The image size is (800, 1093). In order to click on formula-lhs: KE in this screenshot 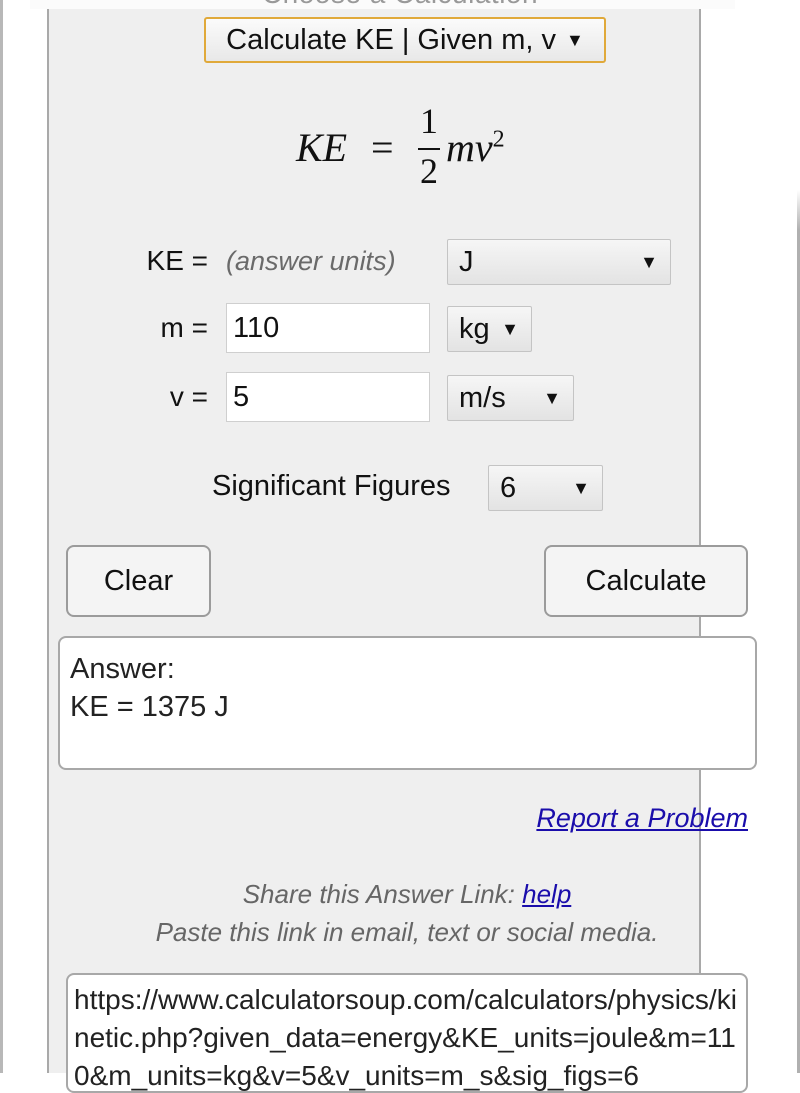, I will do `click(322, 147)`.